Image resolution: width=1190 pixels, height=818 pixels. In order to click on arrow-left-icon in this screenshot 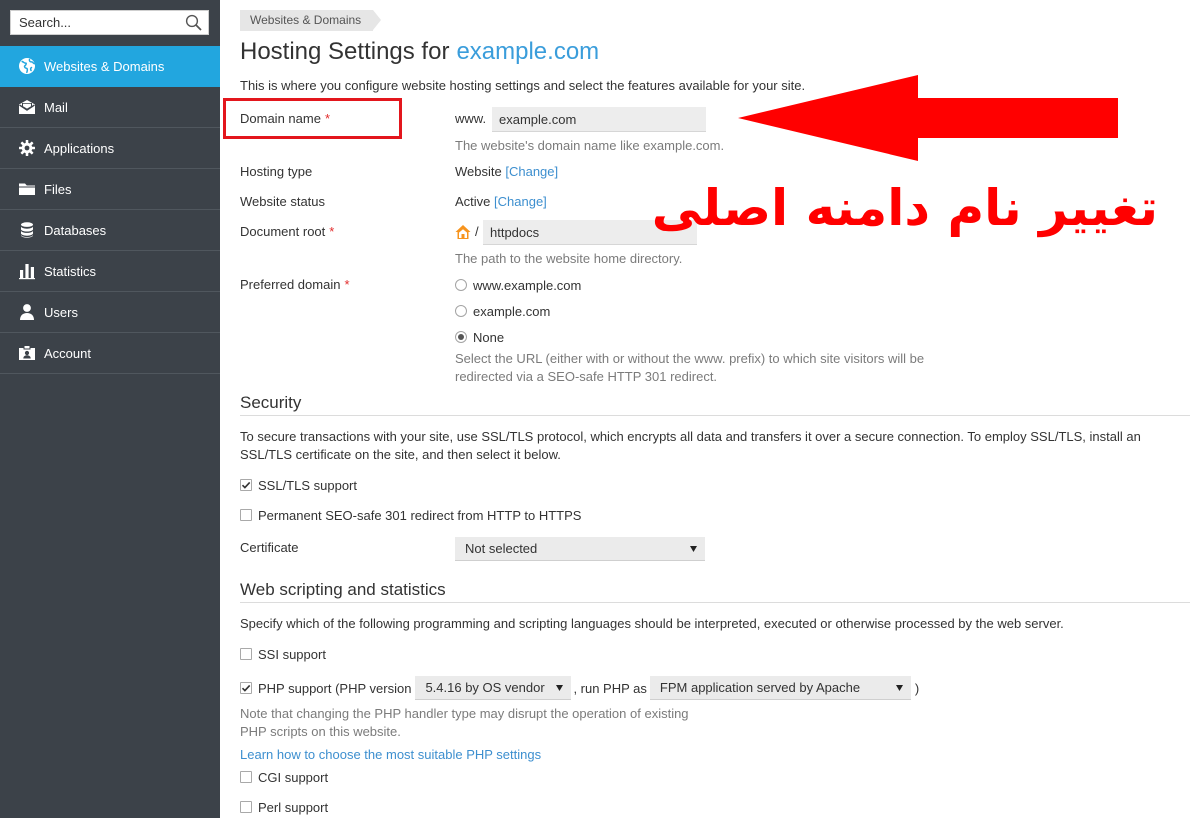, I will do `click(928, 118)`.